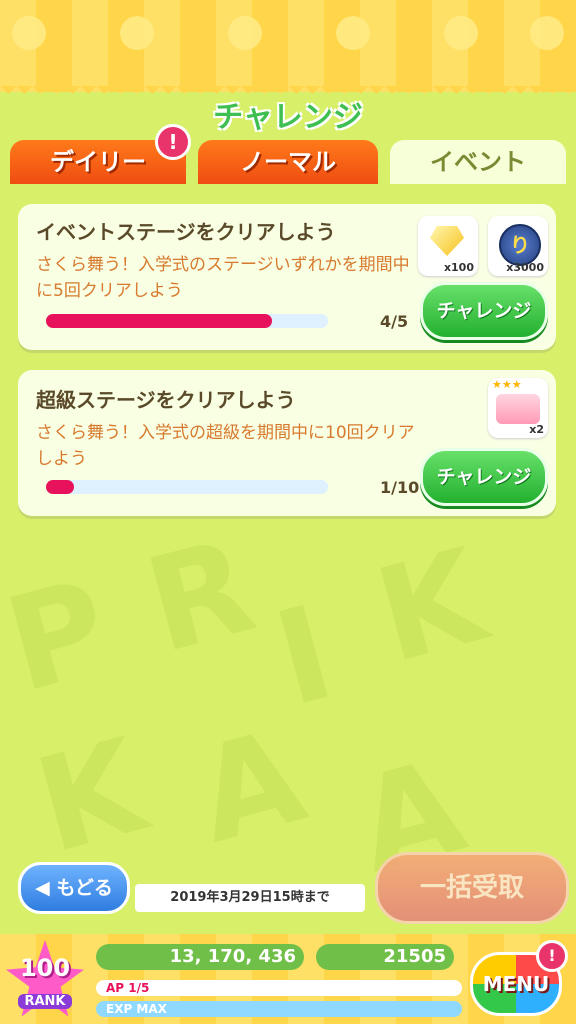 This screenshot has height=1024, width=576. Describe the element at coordinates (552, 956) in the screenshot. I see `menu-alert-badge: !` at that location.